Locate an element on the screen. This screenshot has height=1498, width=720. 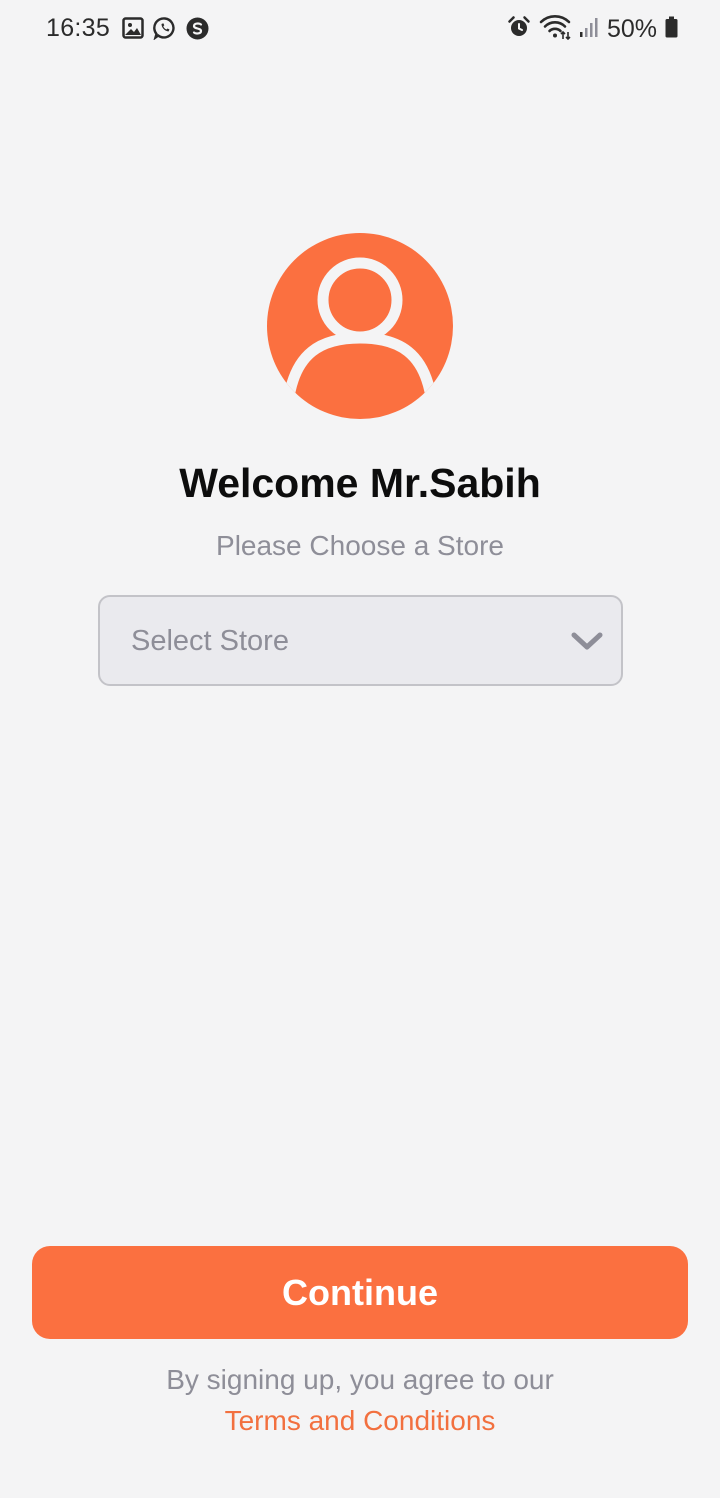
status-bar: 16:35 50% is located at coordinates (360, 29).